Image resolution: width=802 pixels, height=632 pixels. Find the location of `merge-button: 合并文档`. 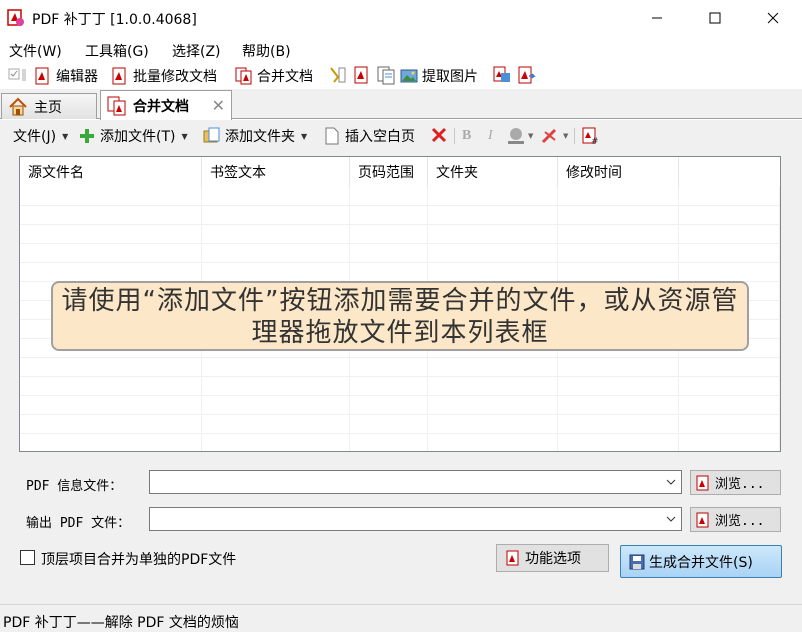

merge-button: 合并文档 is located at coordinates (274, 75).